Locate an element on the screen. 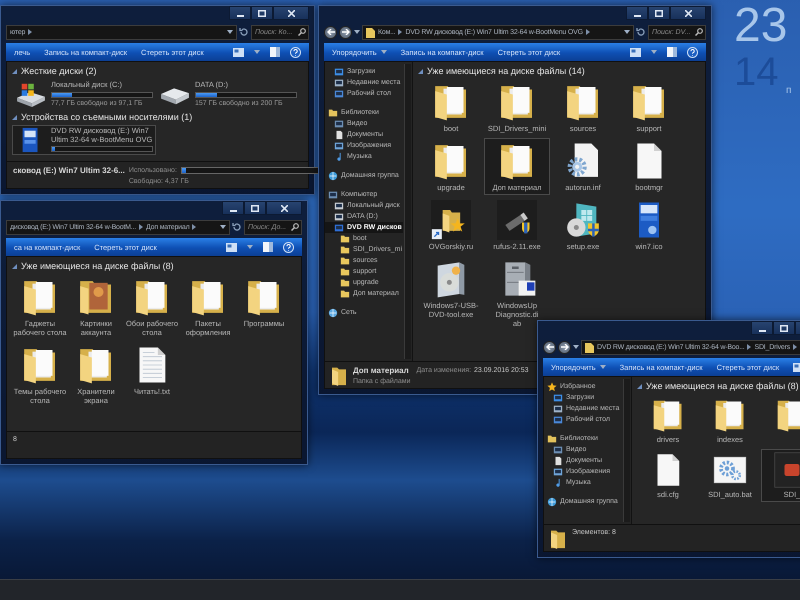 The image size is (800, 600). app-icon is located at coordinates (787, 470).